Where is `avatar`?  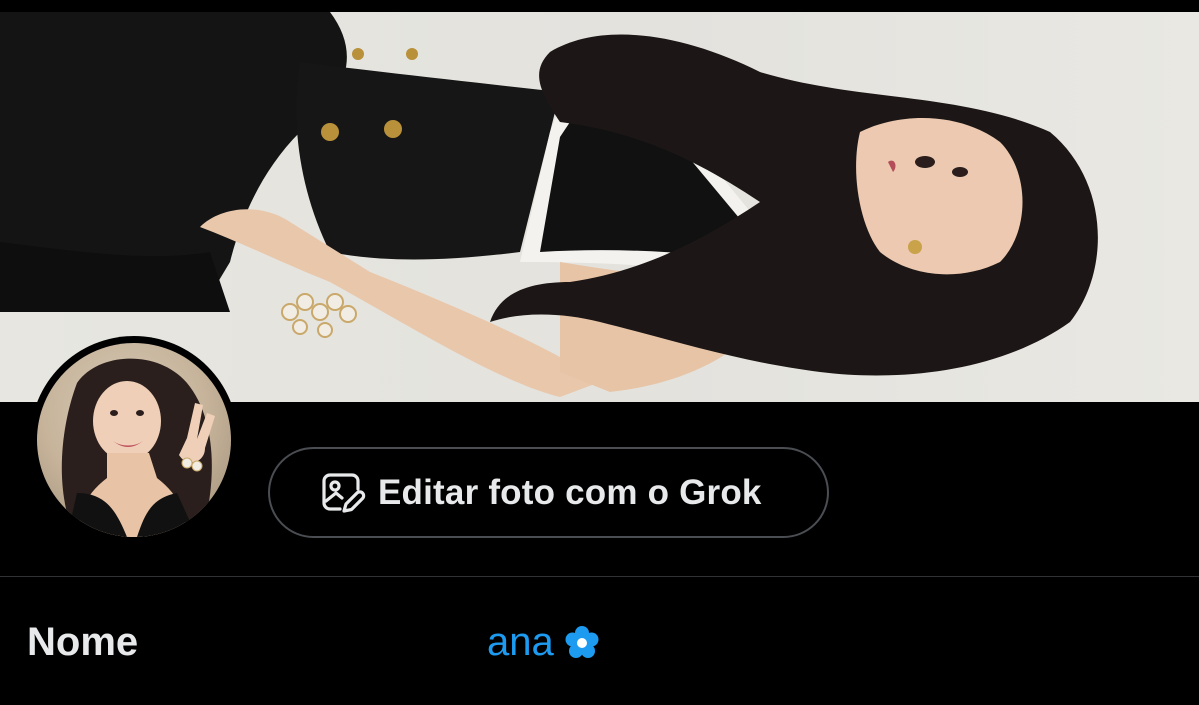 avatar is located at coordinates (134, 440).